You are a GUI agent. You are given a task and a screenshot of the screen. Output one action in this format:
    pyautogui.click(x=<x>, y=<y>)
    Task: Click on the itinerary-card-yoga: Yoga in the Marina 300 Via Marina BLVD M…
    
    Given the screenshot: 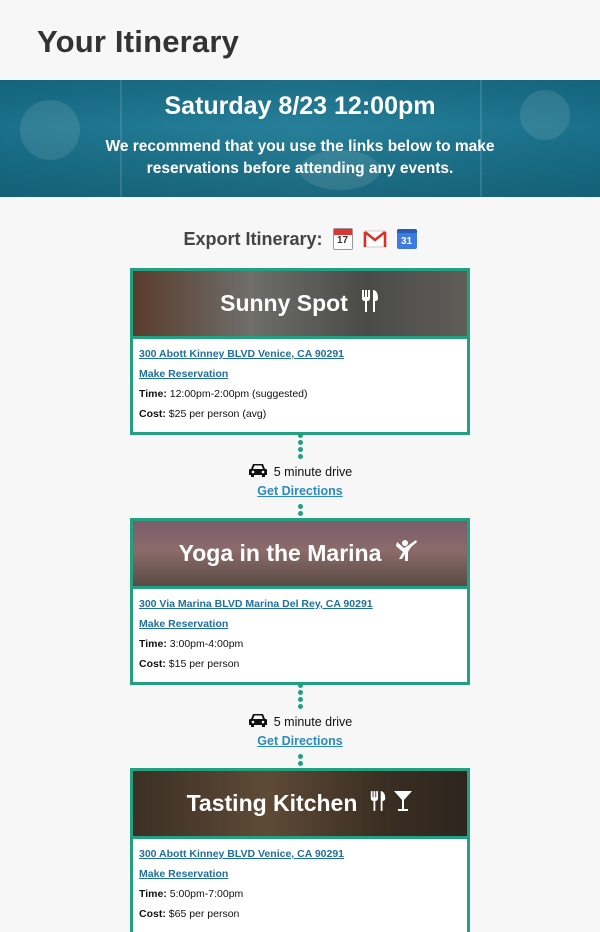 What is the action you would take?
    pyautogui.click(x=300, y=601)
    